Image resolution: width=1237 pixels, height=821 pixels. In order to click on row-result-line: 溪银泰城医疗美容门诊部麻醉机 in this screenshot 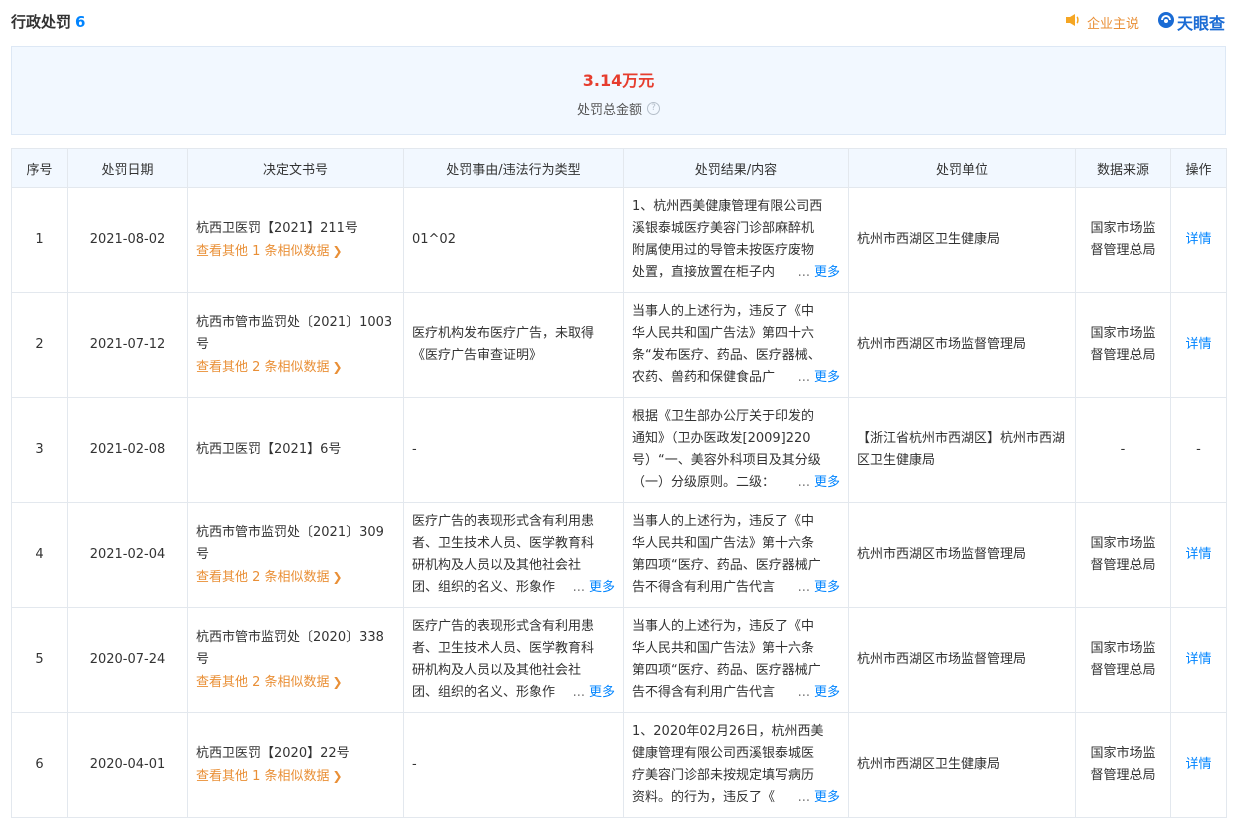, I will do `click(723, 228)`.